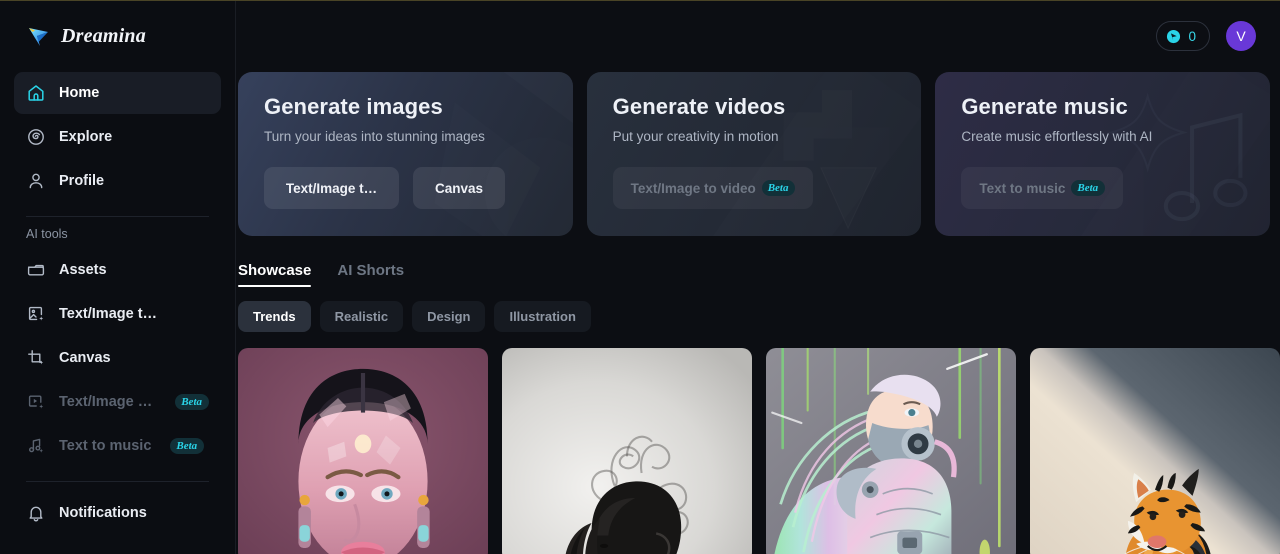 The width and height of the screenshot is (1280, 554). Describe the element at coordinates (758, 261) in the screenshot. I see `content-tabs: Showcase AI Shorts` at that location.